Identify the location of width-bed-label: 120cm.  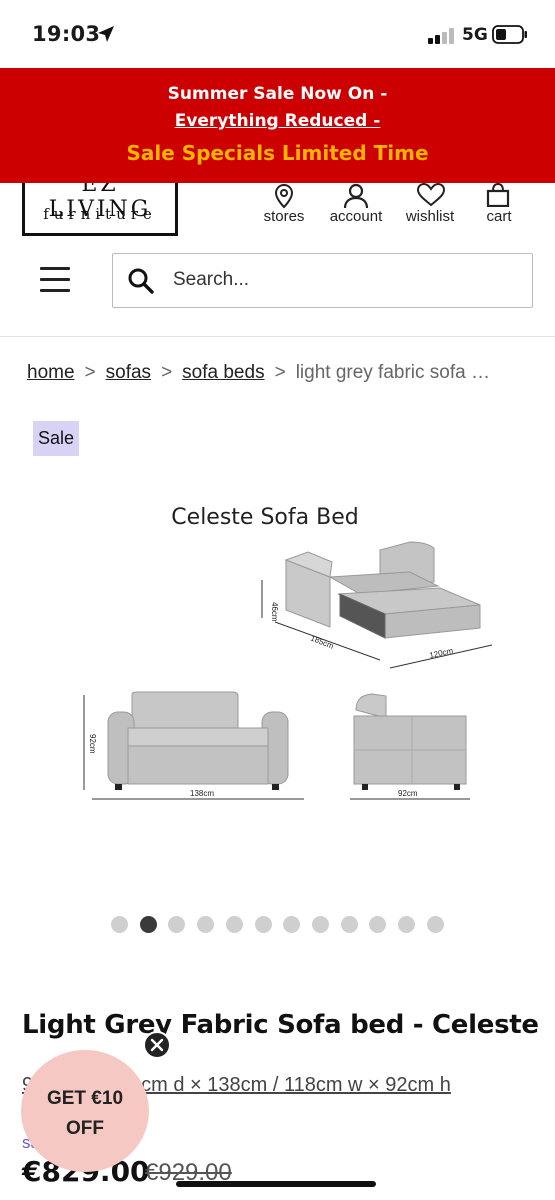
(442, 653).